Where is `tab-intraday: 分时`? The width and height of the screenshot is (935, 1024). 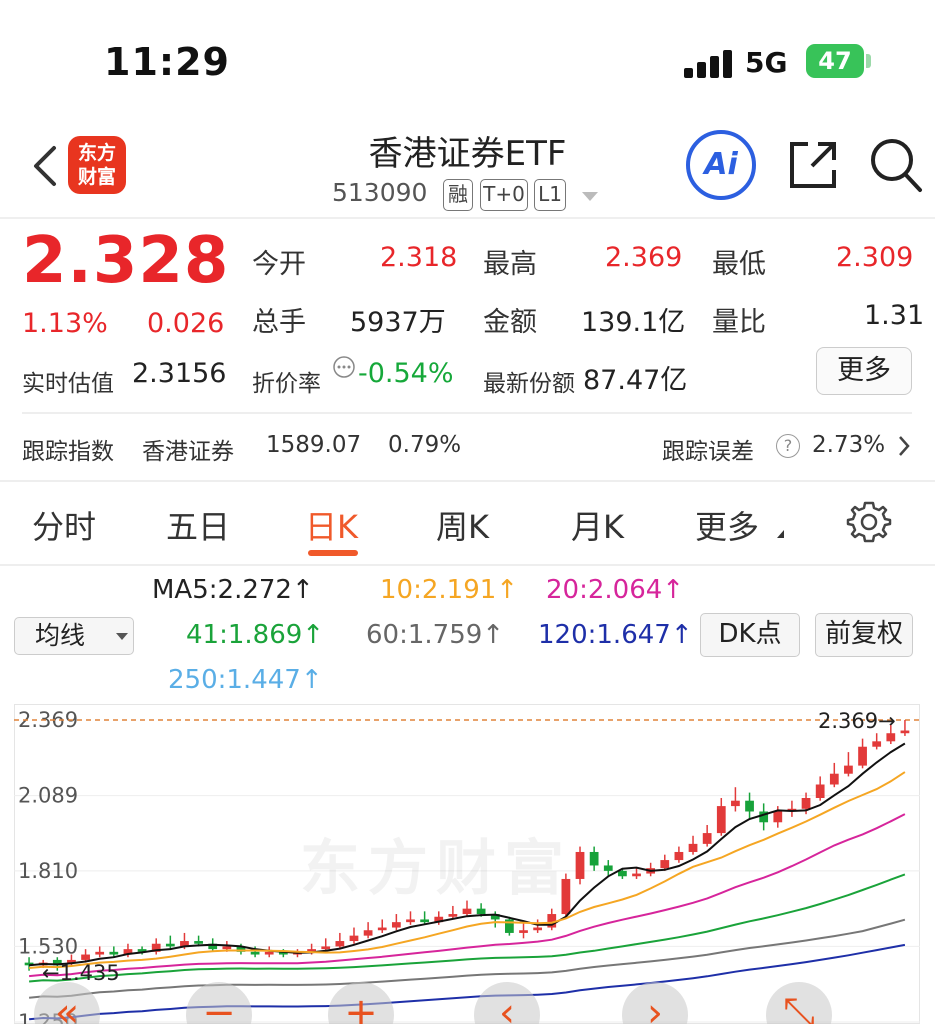 tab-intraday: 分时 is located at coordinates (64, 525).